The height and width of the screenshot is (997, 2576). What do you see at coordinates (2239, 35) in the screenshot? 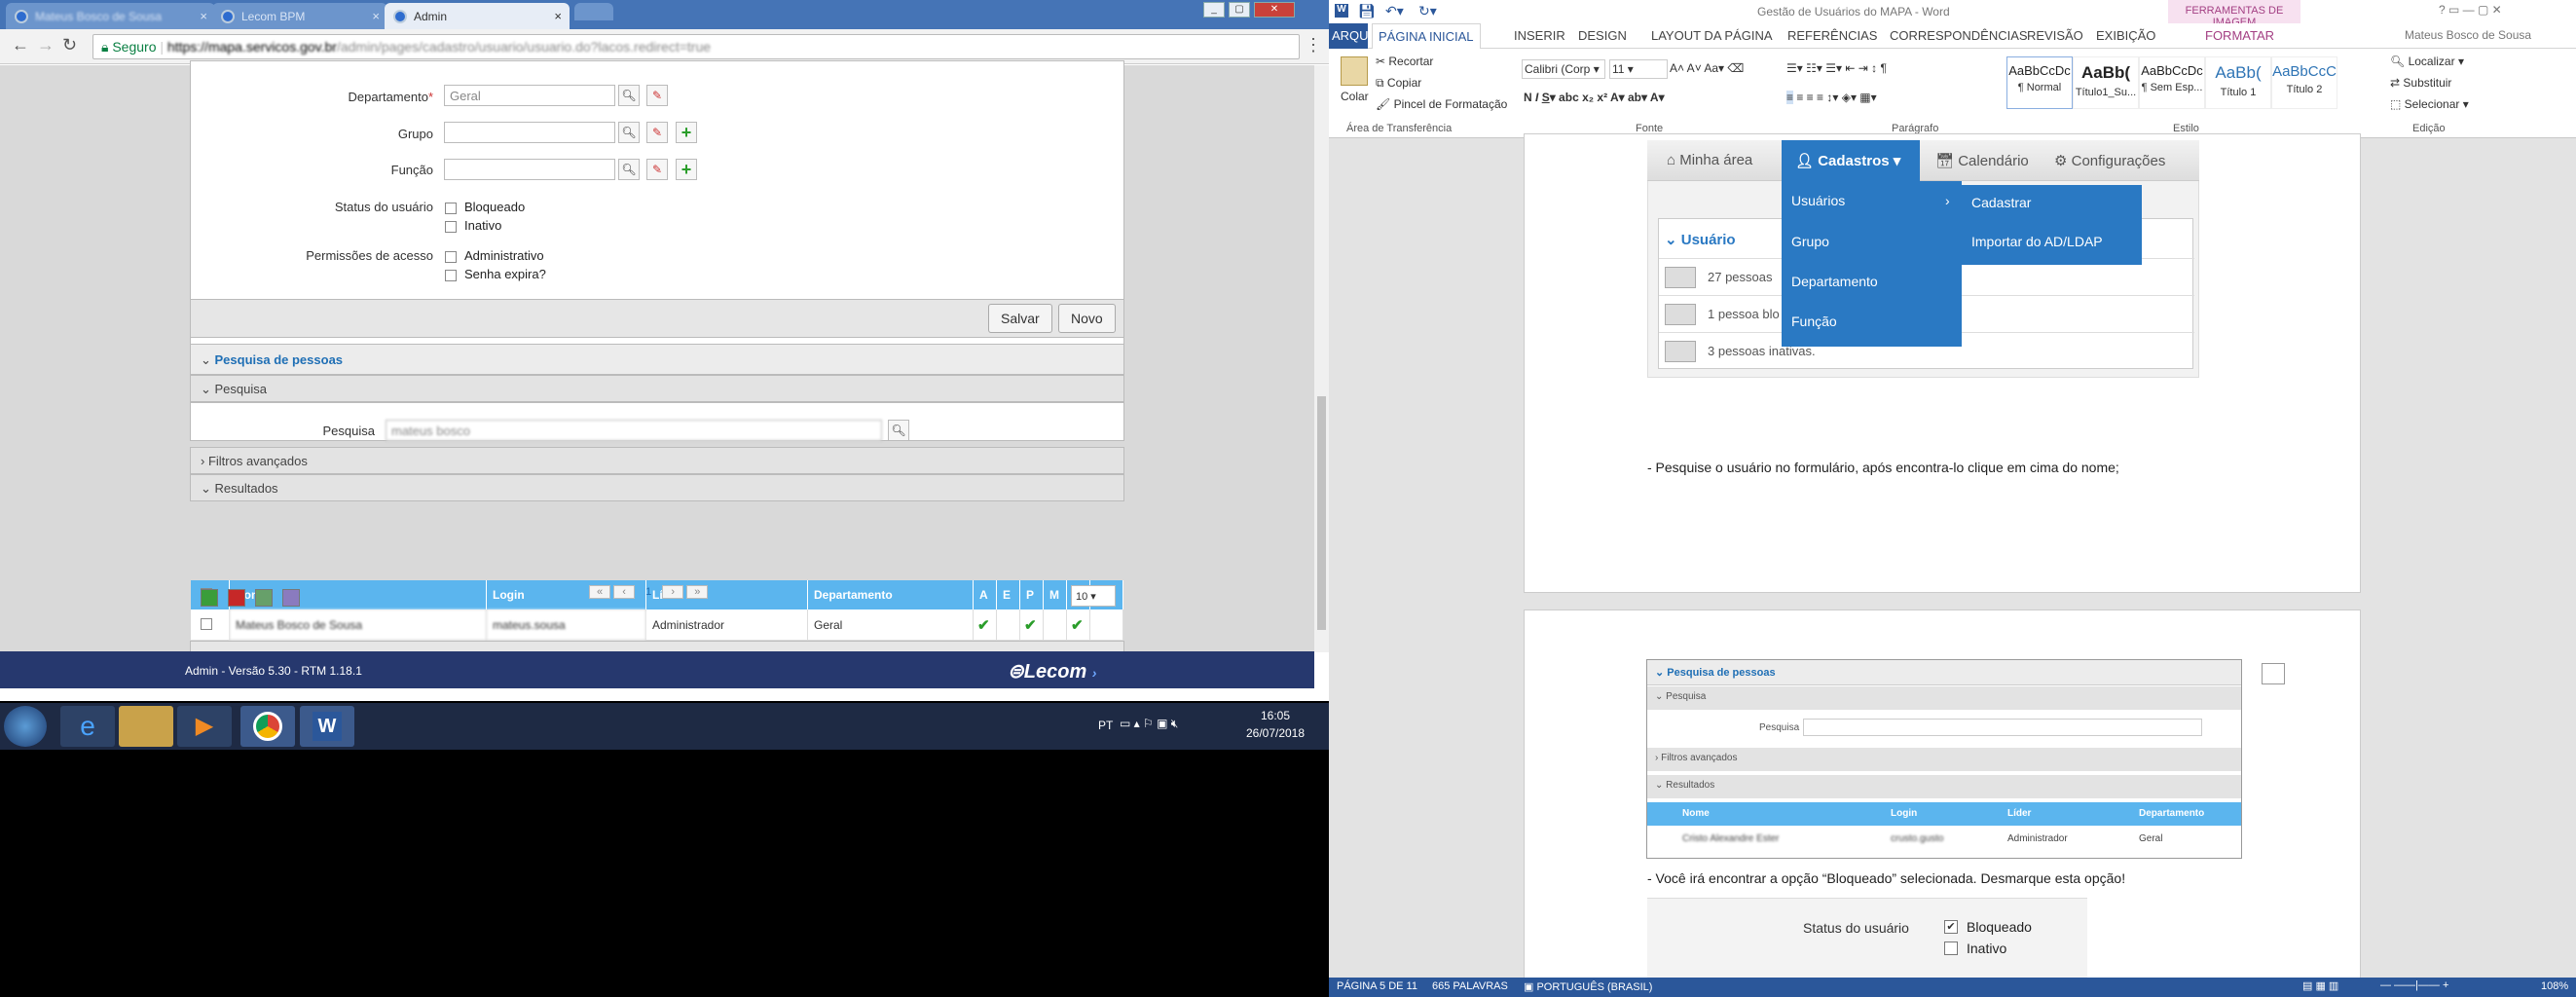
I see `tab-format: FORMATAR` at bounding box center [2239, 35].